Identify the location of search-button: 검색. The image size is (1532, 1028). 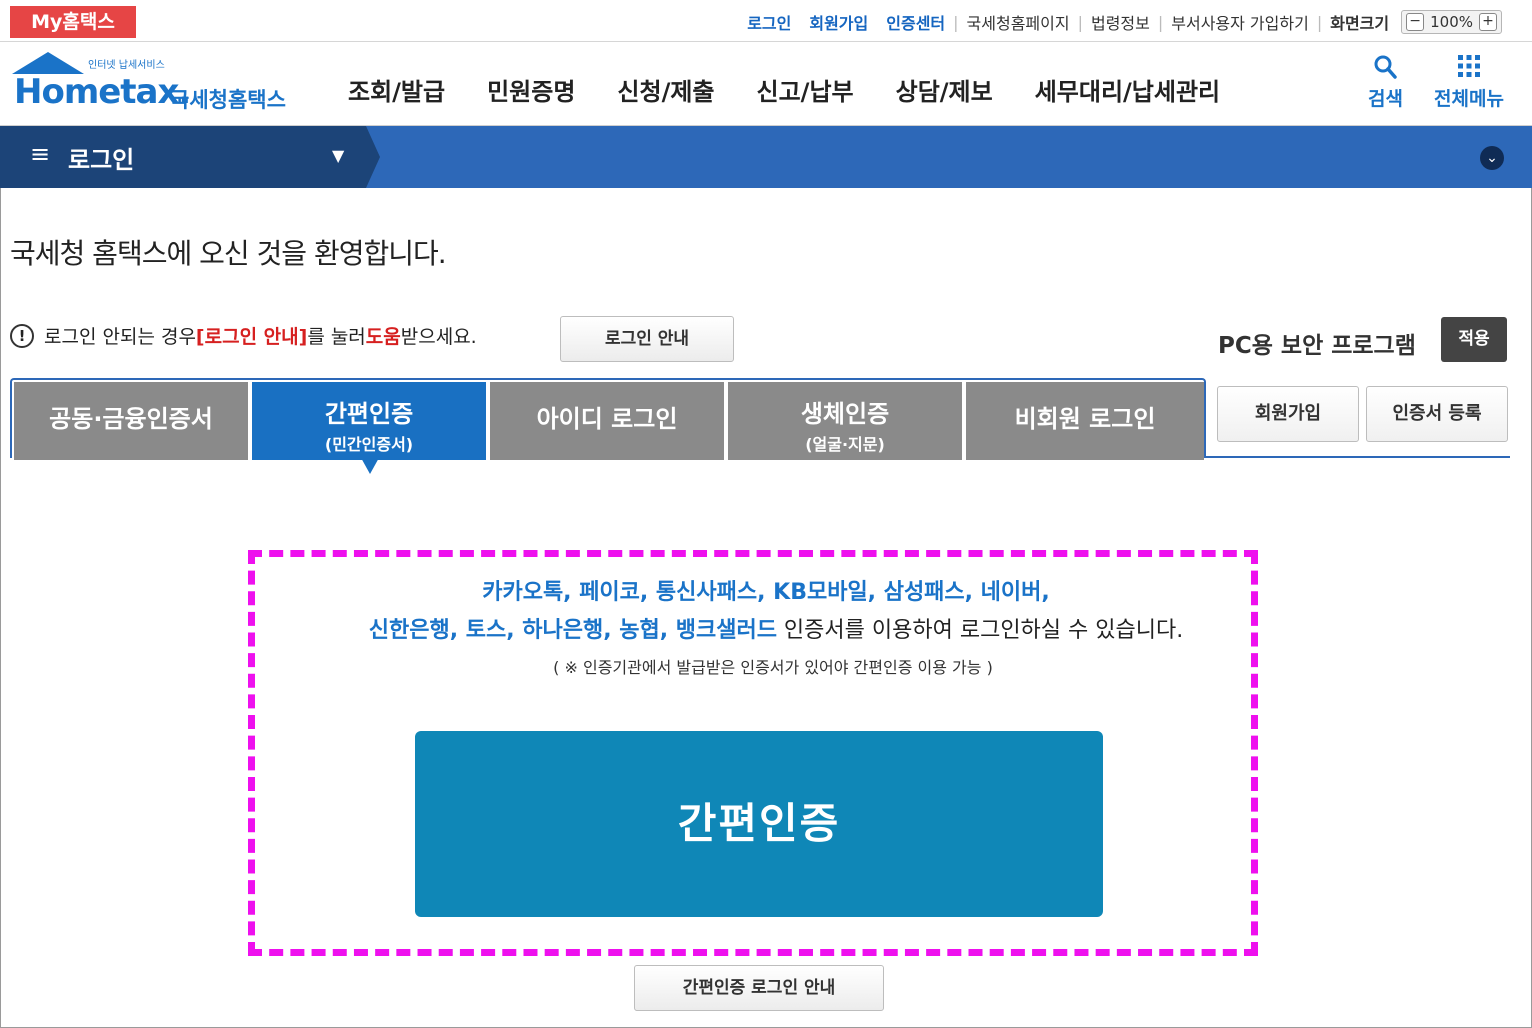
(1385, 82).